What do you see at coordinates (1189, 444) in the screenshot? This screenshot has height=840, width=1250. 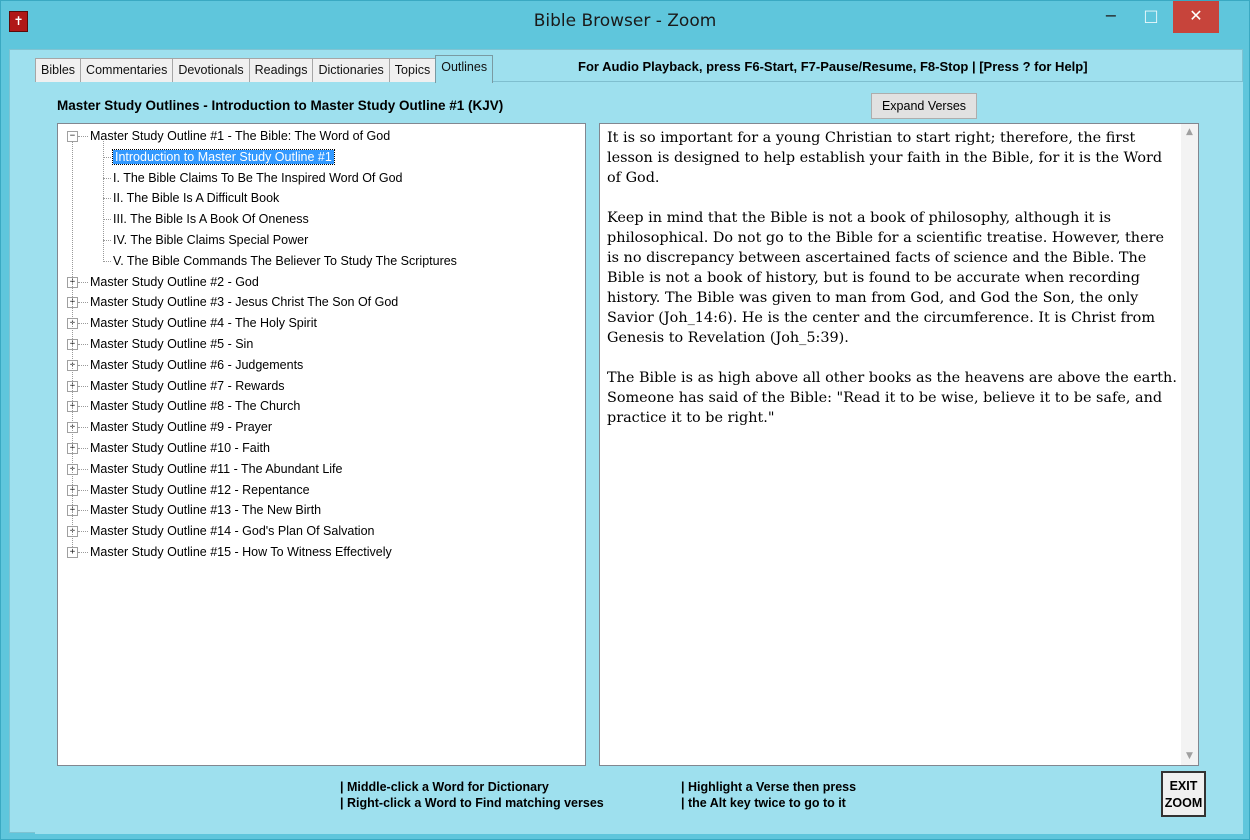 I see `reader-scrollbar: ▲ ▼` at bounding box center [1189, 444].